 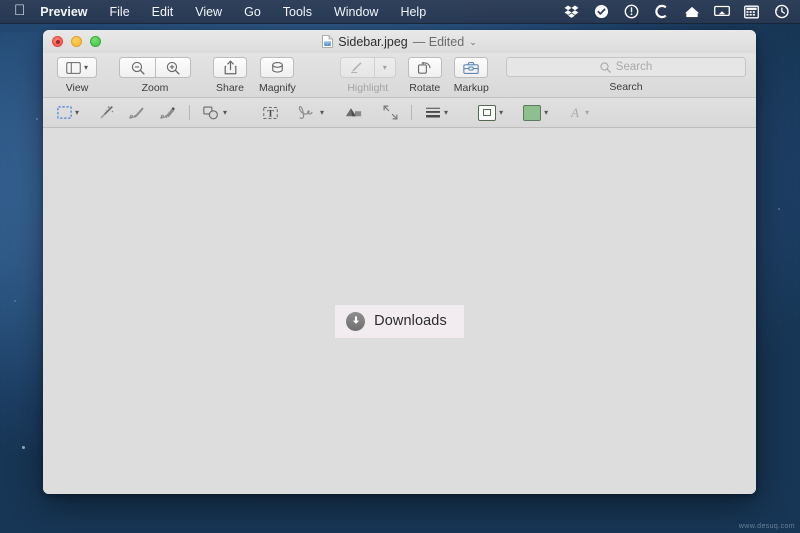 What do you see at coordinates (120, 12) in the screenshot?
I see `menu-item-file: File` at bounding box center [120, 12].